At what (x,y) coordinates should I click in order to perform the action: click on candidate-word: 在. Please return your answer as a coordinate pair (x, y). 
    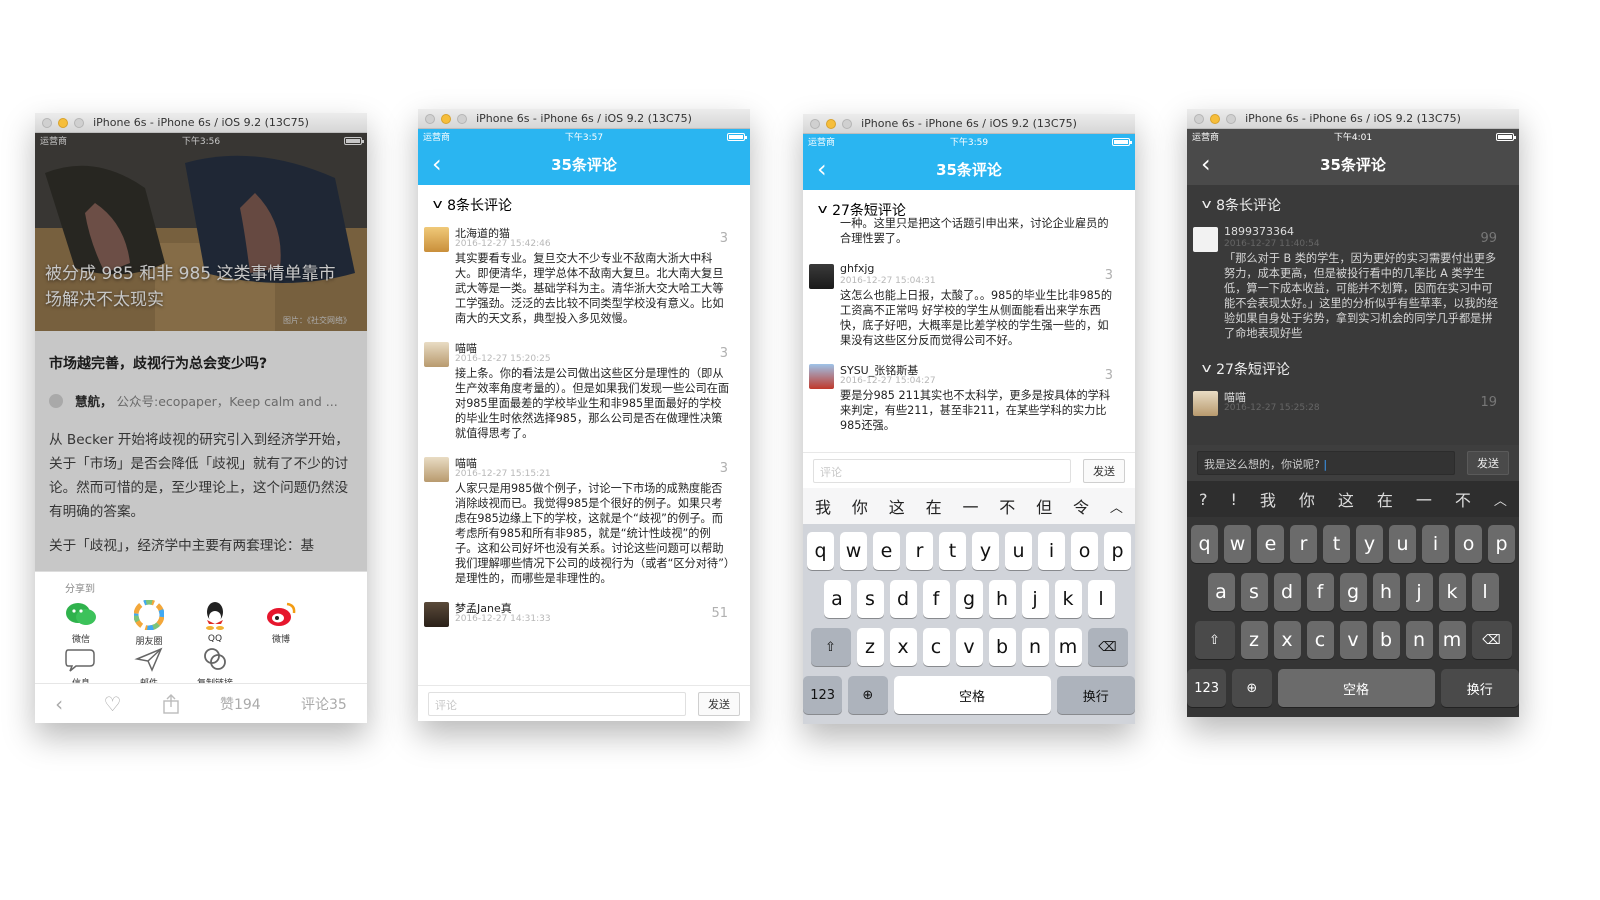
    Looking at the image, I should click on (1385, 499).